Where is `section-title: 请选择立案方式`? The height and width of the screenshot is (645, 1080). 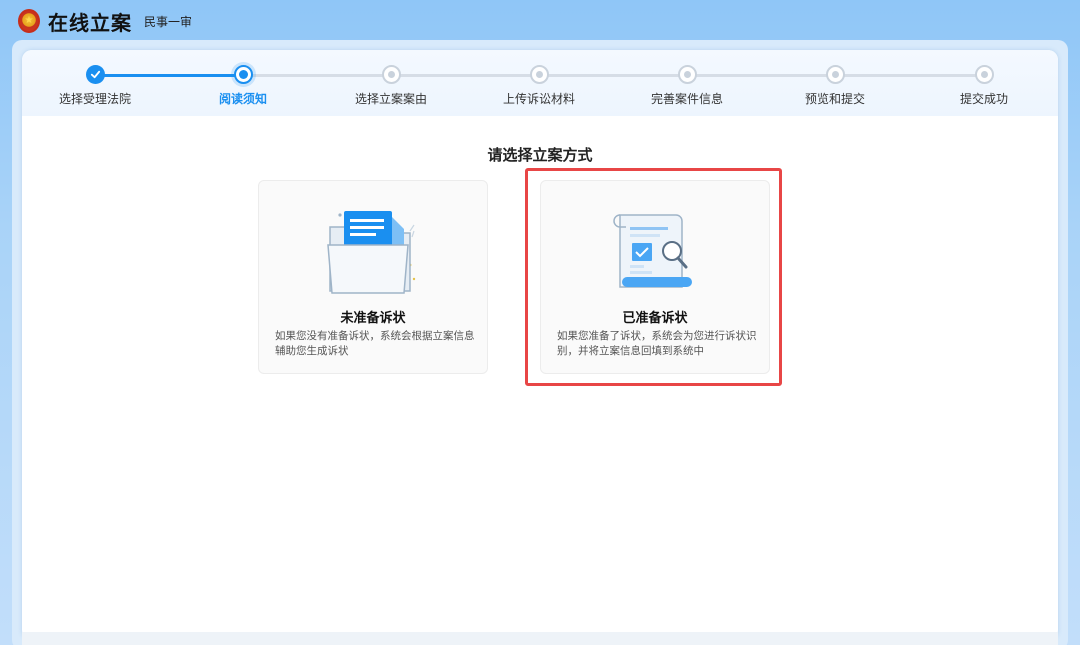 section-title: 请选择立案方式 is located at coordinates (540, 155).